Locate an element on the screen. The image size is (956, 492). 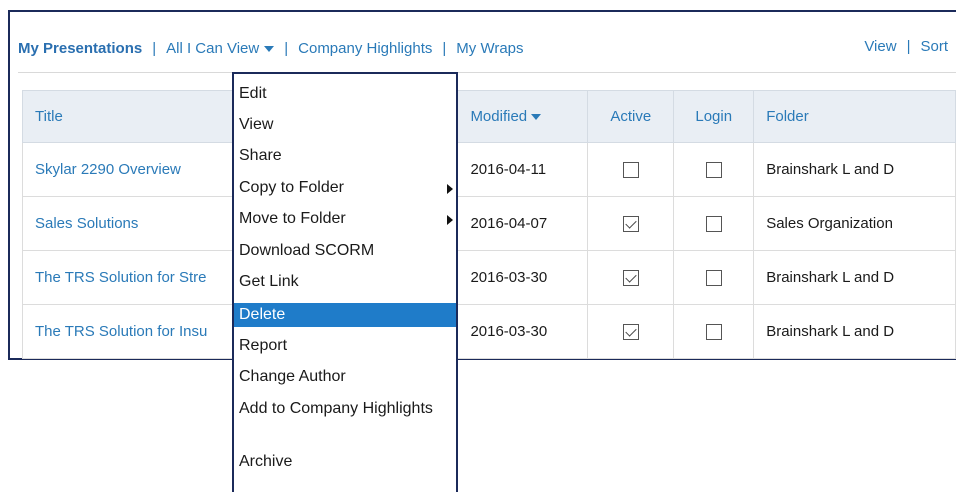
menu-item-label: Change Author is located at coordinates (292, 376).